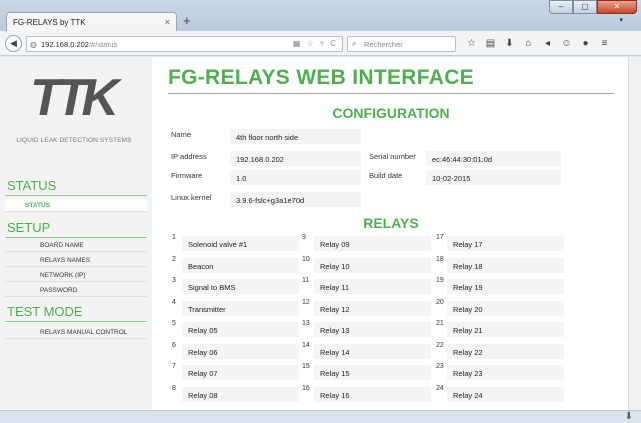 This screenshot has width=641, height=423. I want to click on url-path: /#/status, so click(103, 44).